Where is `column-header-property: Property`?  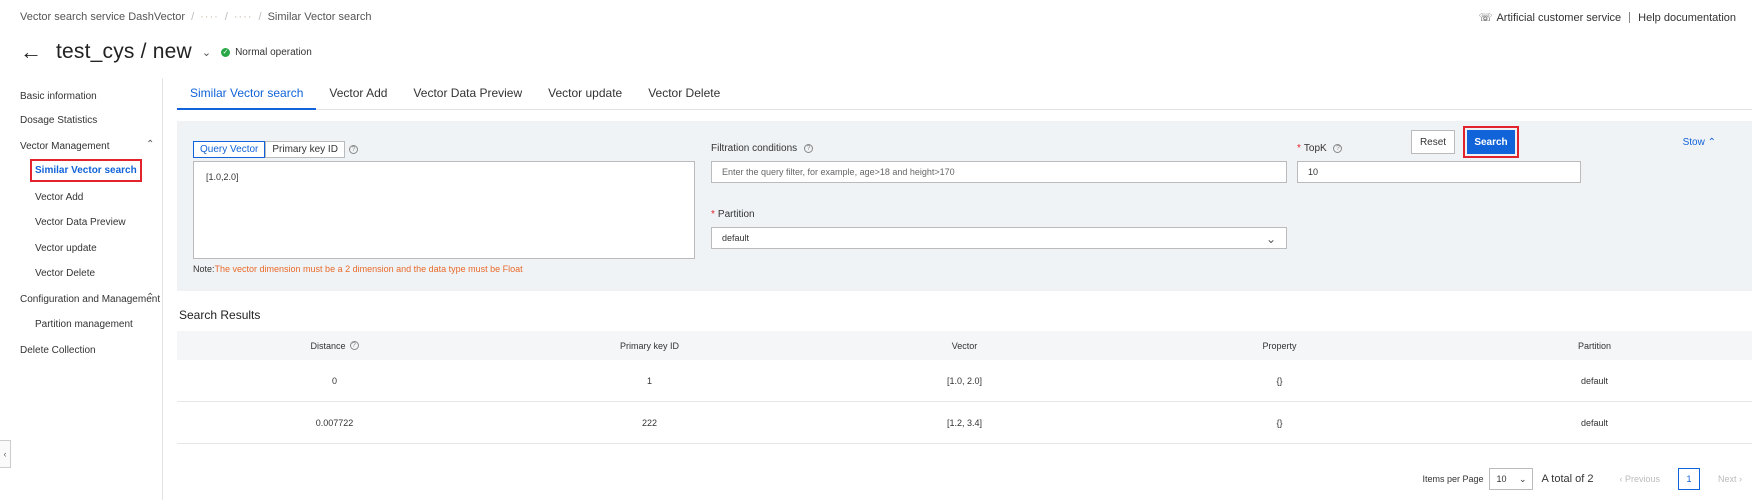
column-header-property: Property is located at coordinates (1279, 345).